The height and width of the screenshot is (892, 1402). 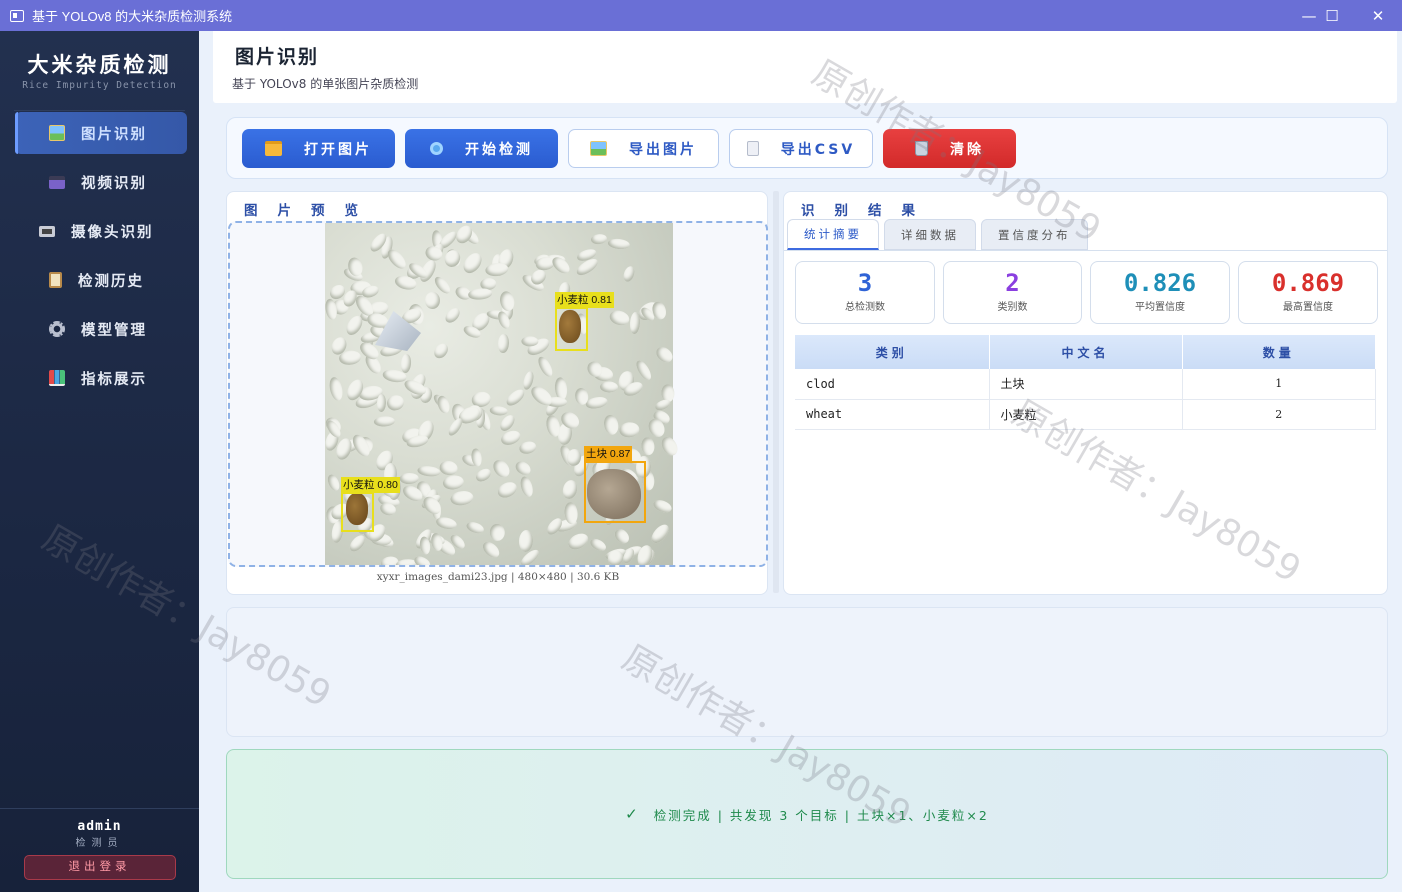 I want to click on table-row: wheat 小麦粒 2, so click(x=1085, y=414).